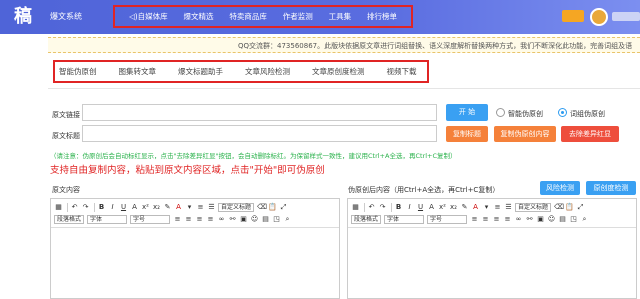 The image size is (640, 299). What do you see at coordinates (467, 112) in the screenshot?
I see `start-button: 开 始` at bounding box center [467, 112].